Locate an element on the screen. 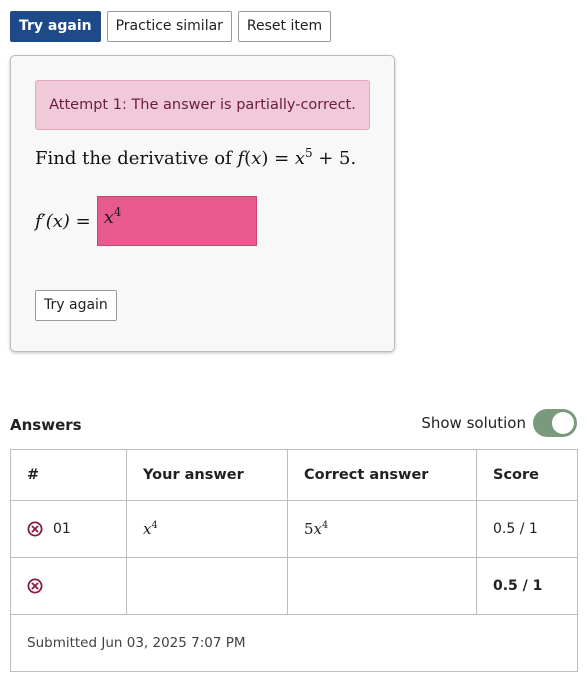  show-solution-switch is located at coordinates (555, 423).